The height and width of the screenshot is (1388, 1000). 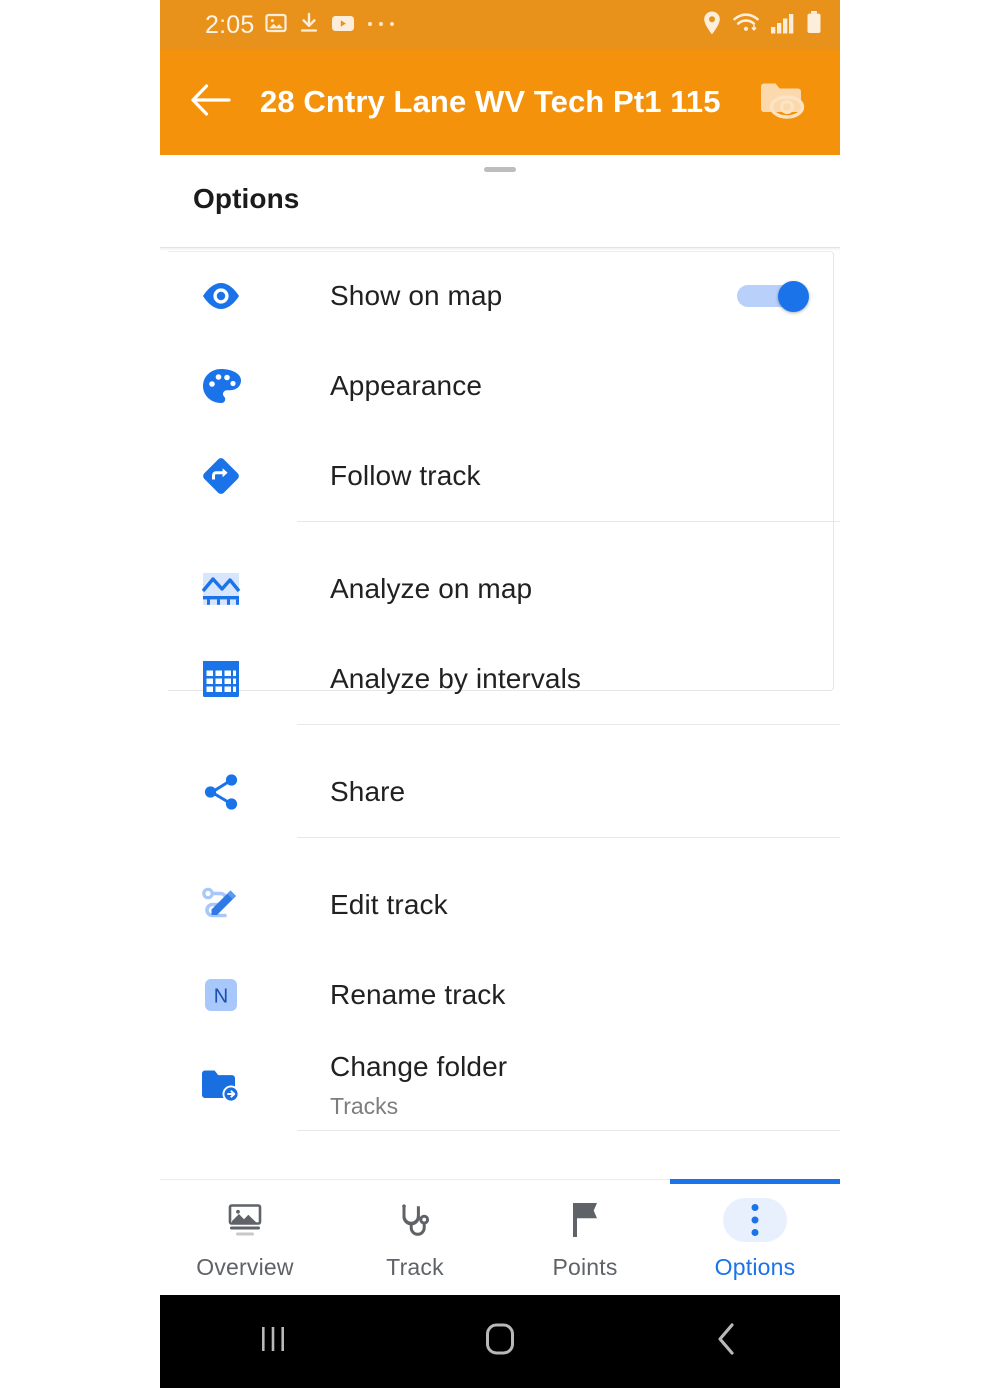 I want to click on home-button, so click(x=500, y=1341).